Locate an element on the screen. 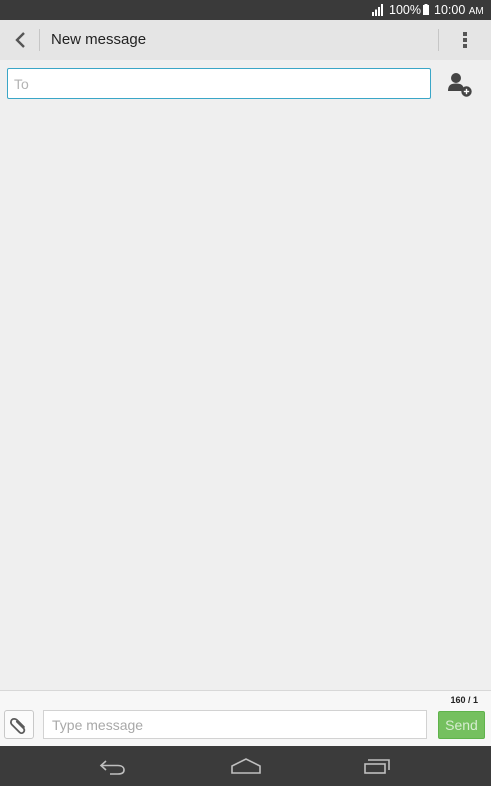 This screenshot has width=491, height=786. add-contact-button is located at coordinates (460, 85).